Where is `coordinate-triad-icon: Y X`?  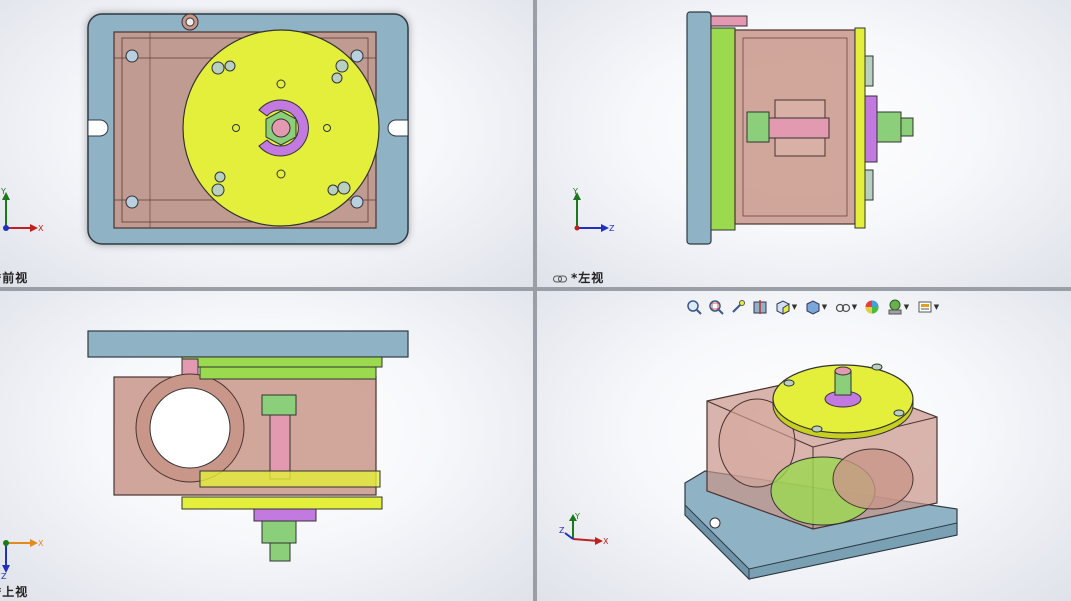 coordinate-triad-icon: Y X is located at coordinates (22, 210).